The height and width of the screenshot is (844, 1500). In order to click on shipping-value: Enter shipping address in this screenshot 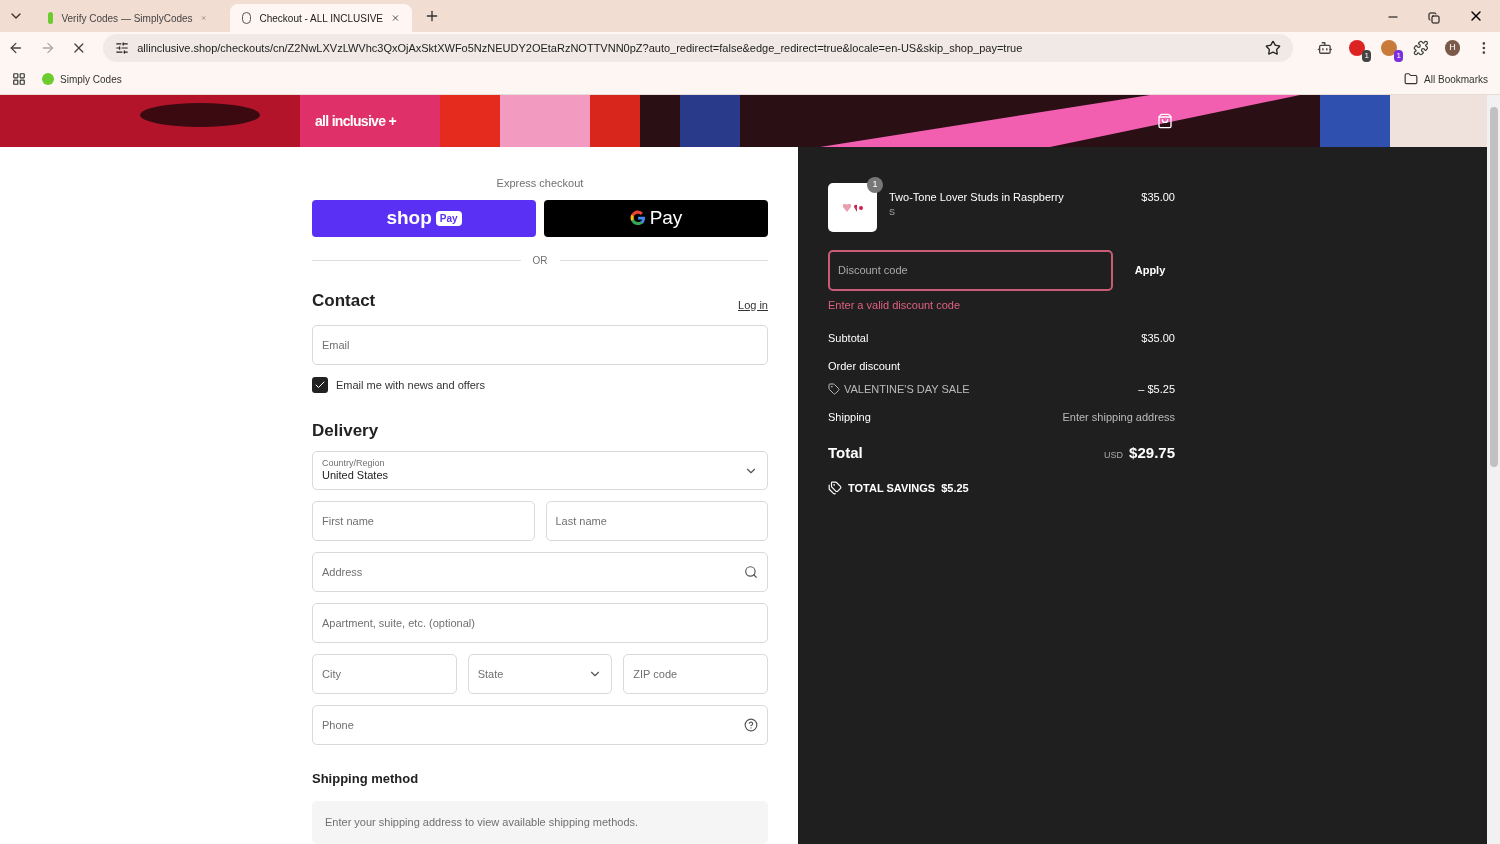, I will do `click(1118, 417)`.